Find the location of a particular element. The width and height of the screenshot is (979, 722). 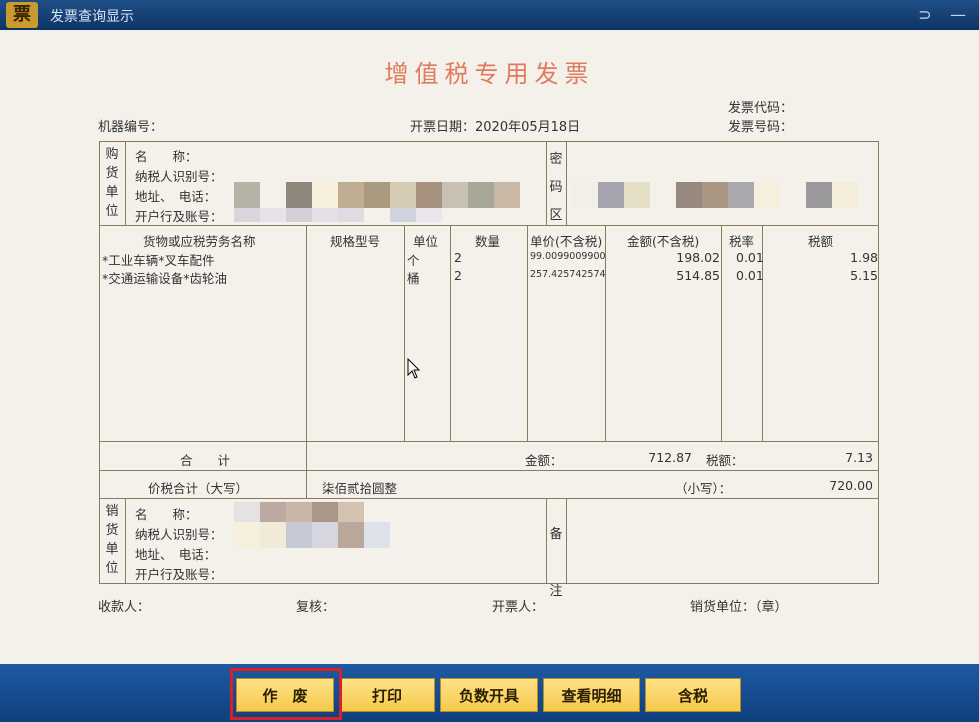

seller-name-label: 名 称： is located at coordinates (166, 514).